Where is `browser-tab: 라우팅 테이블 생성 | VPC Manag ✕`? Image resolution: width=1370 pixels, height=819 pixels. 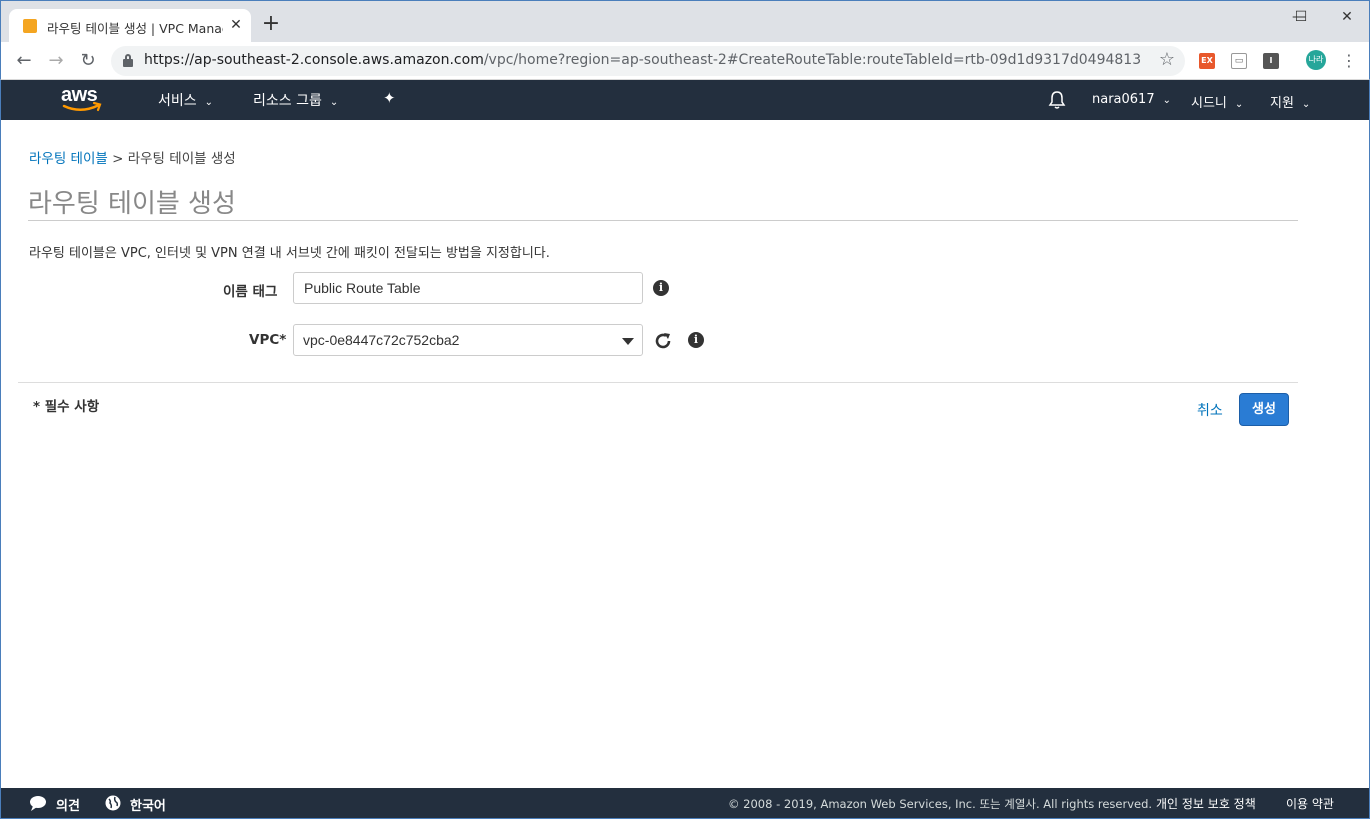
browser-tab: 라우팅 테이블 생성 | VPC Manag ✕ is located at coordinates (130, 26).